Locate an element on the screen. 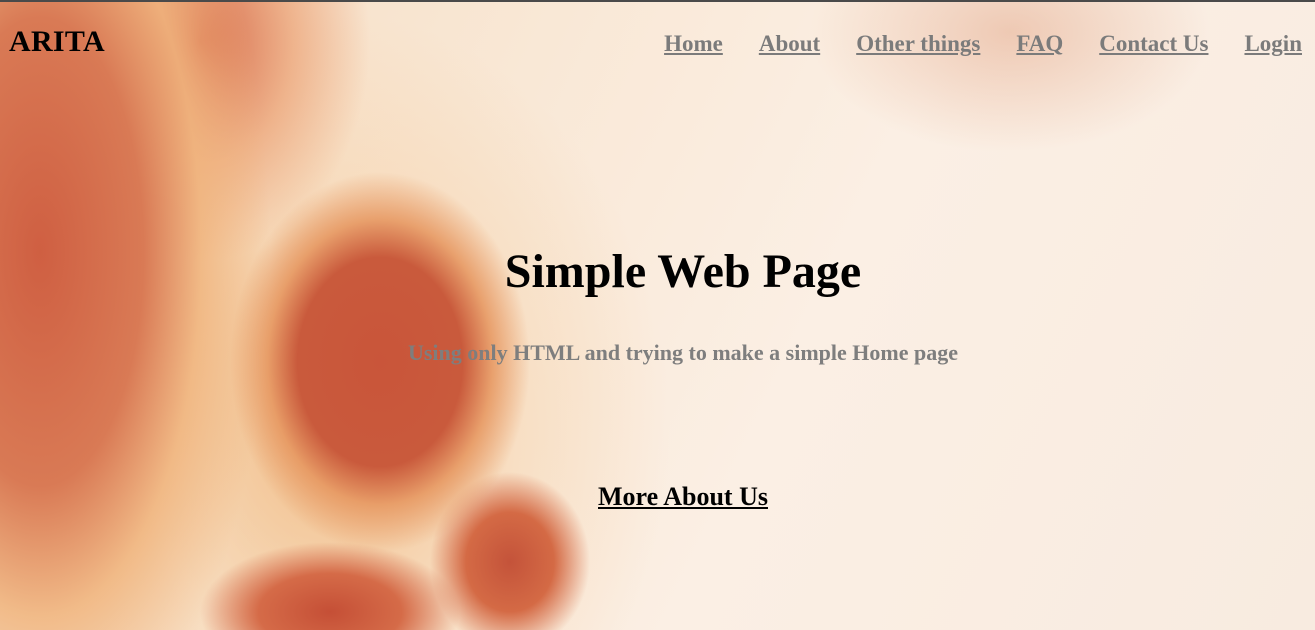  nav-link-about: About is located at coordinates (789, 44).